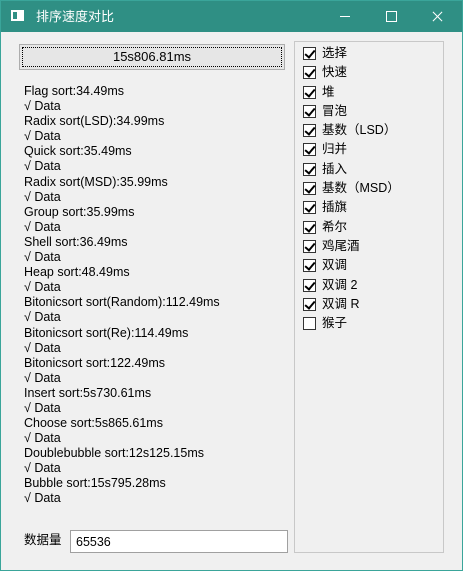  What do you see at coordinates (75, 16) in the screenshot?
I see `window-title: 排序速度对比` at bounding box center [75, 16].